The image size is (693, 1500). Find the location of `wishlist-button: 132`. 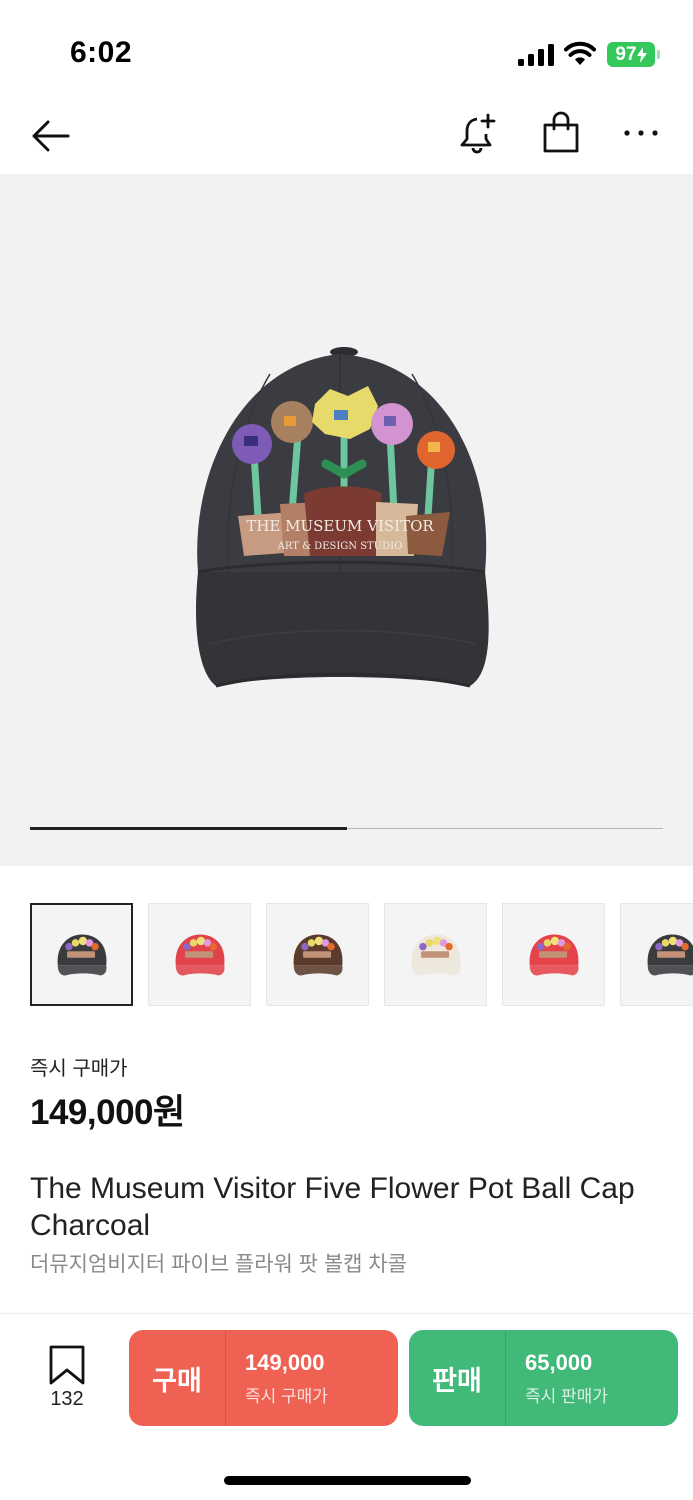

wishlist-button: 132 is located at coordinates (67, 1379).